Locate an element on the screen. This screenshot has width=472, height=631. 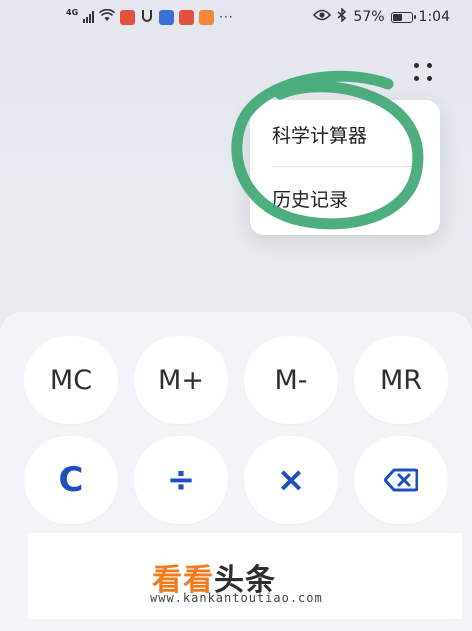
clear-button: C is located at coordinates (71, 480).